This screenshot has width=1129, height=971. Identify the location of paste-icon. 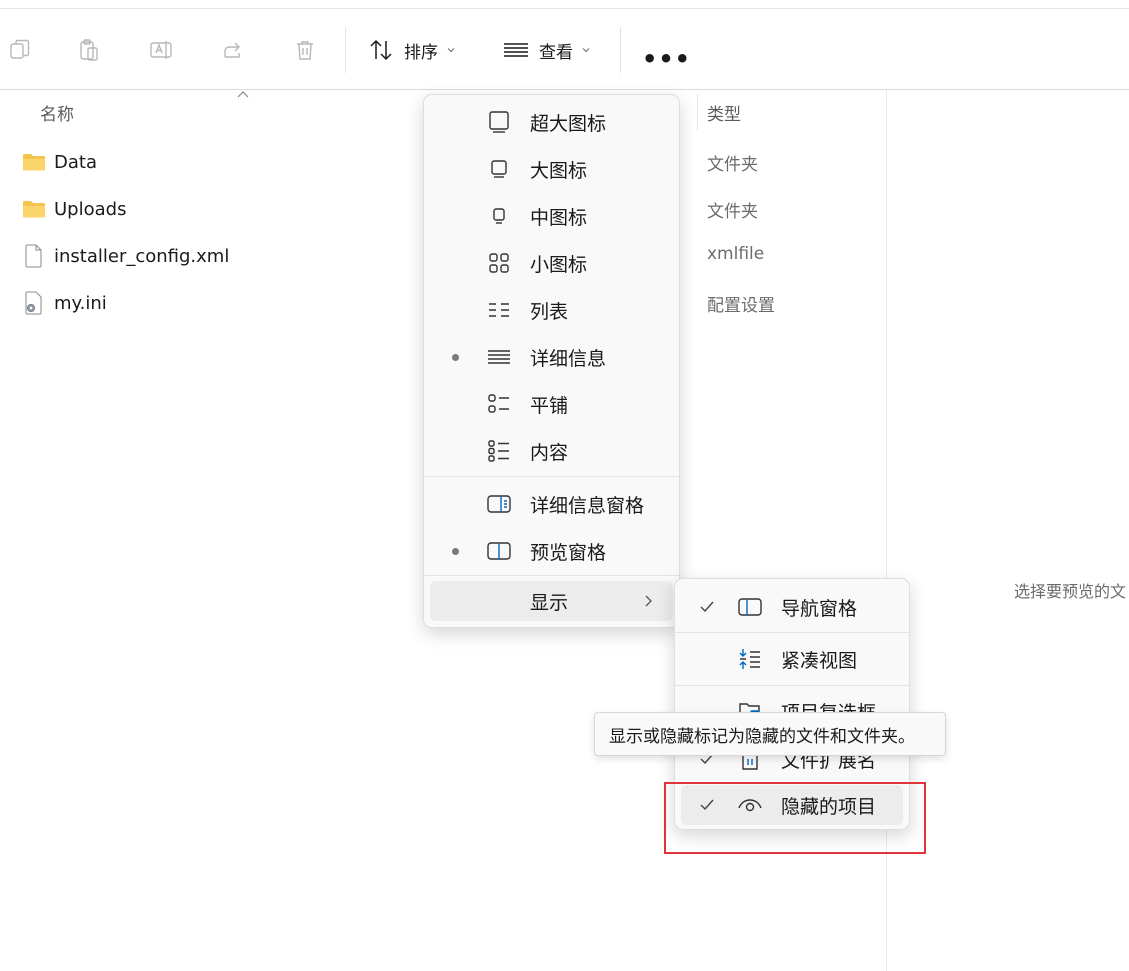
(89, 50).